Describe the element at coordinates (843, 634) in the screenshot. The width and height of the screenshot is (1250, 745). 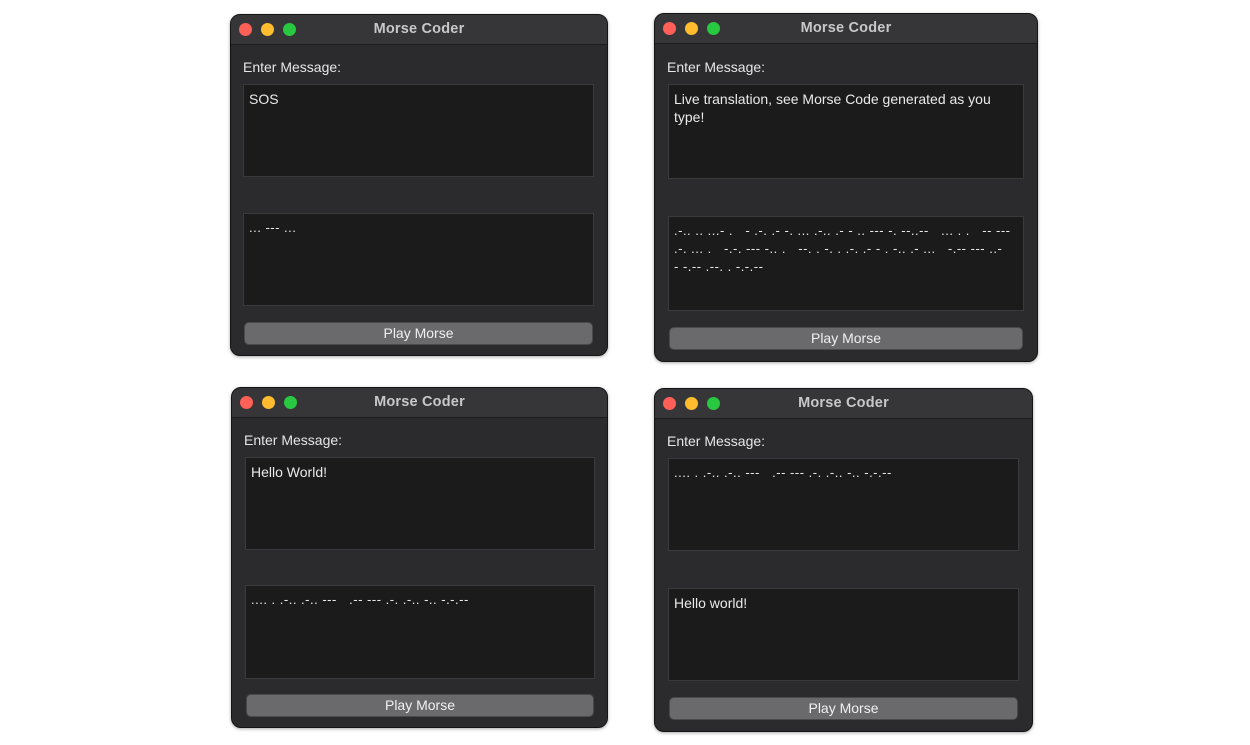
I see `text-output: Hello world!` at that location.